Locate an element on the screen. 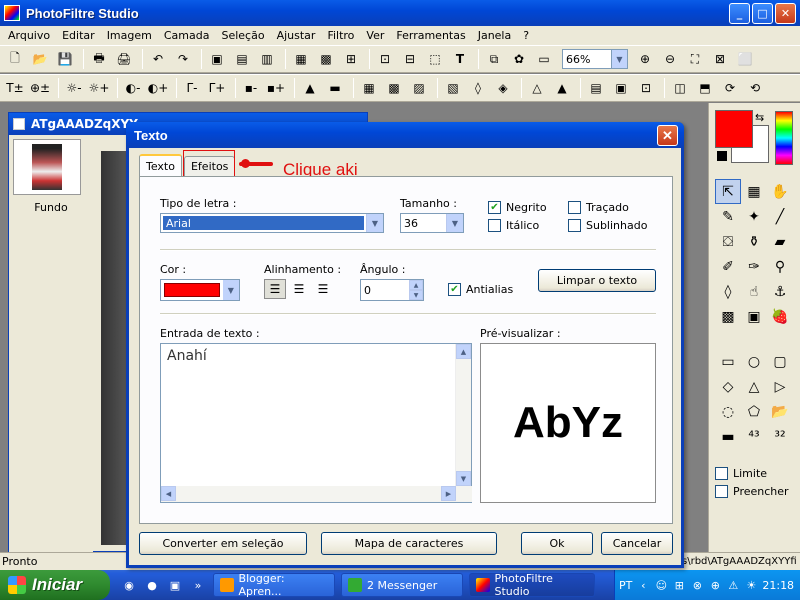 The width and height of the screenshot is (800, 600). layers-icon: ⧉ is located at coordinates (494, 59).